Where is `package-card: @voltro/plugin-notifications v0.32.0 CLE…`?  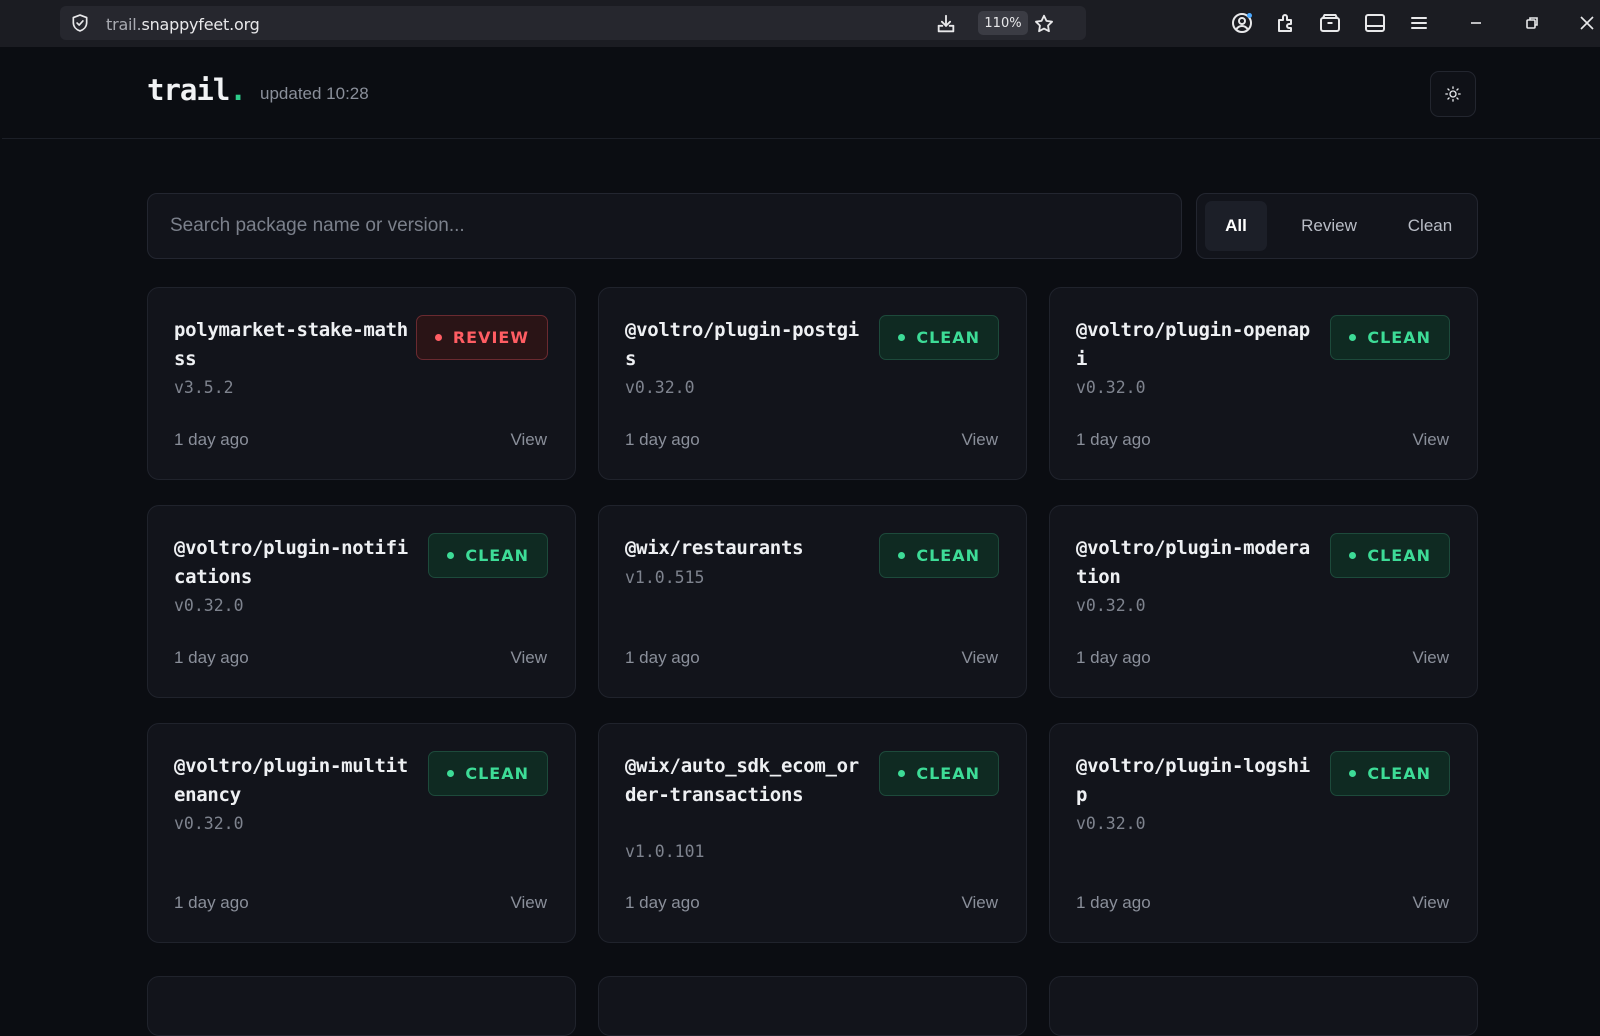 package-card: @voltro/plugin-notifications v0.32.0 CLE… is located at coordinates (361, 601).